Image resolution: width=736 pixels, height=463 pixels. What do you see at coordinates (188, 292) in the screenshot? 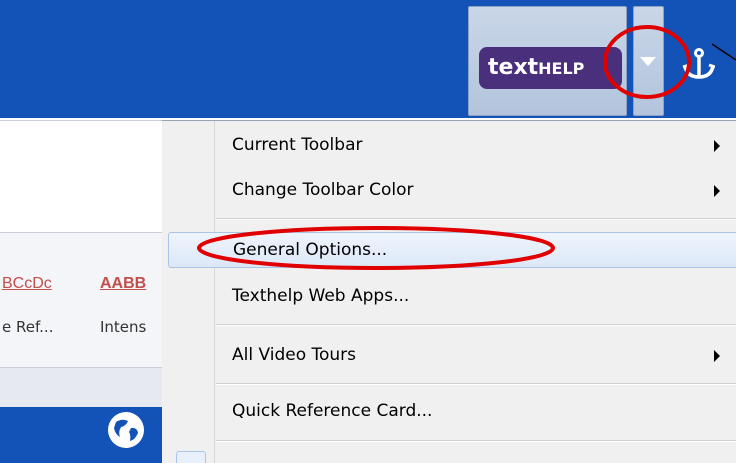
I see `menu-icon-gutter` at bounding box center [188, 292].